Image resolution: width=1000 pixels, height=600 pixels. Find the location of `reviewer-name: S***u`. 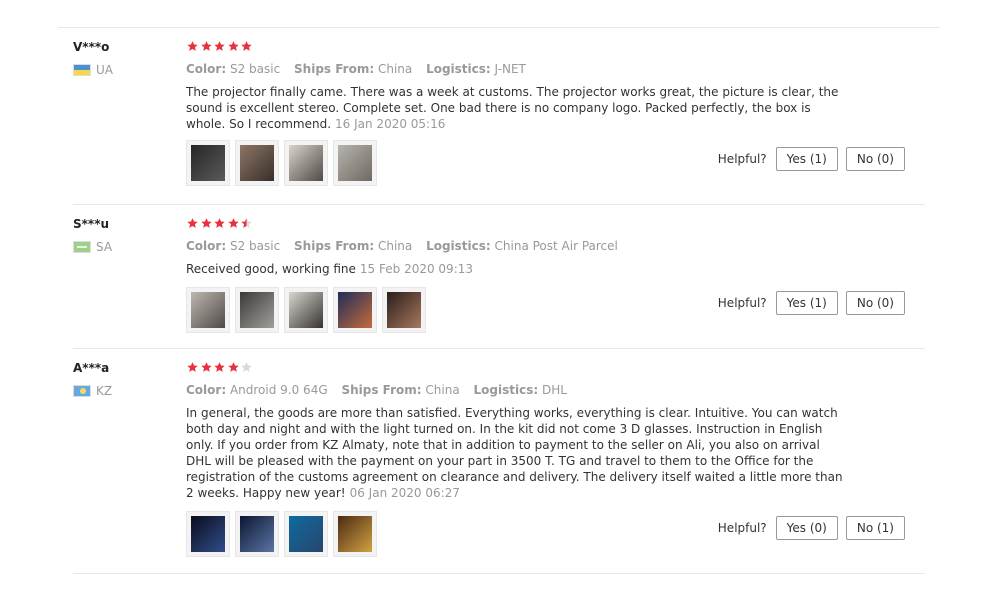

reviewer-name: S***u is located at coordinates (91, 224).